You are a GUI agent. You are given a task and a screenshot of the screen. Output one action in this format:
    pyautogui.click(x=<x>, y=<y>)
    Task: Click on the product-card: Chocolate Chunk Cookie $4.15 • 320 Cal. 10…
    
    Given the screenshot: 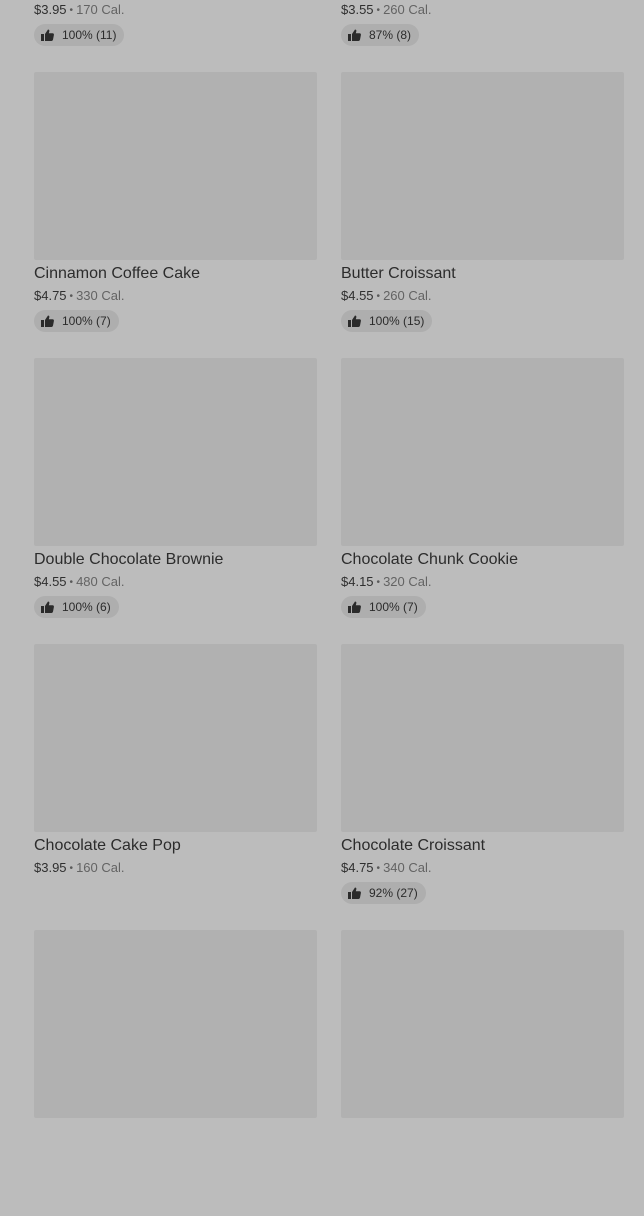 What is the action you would take?
    pyautogui.click(x=482, y=501)
    